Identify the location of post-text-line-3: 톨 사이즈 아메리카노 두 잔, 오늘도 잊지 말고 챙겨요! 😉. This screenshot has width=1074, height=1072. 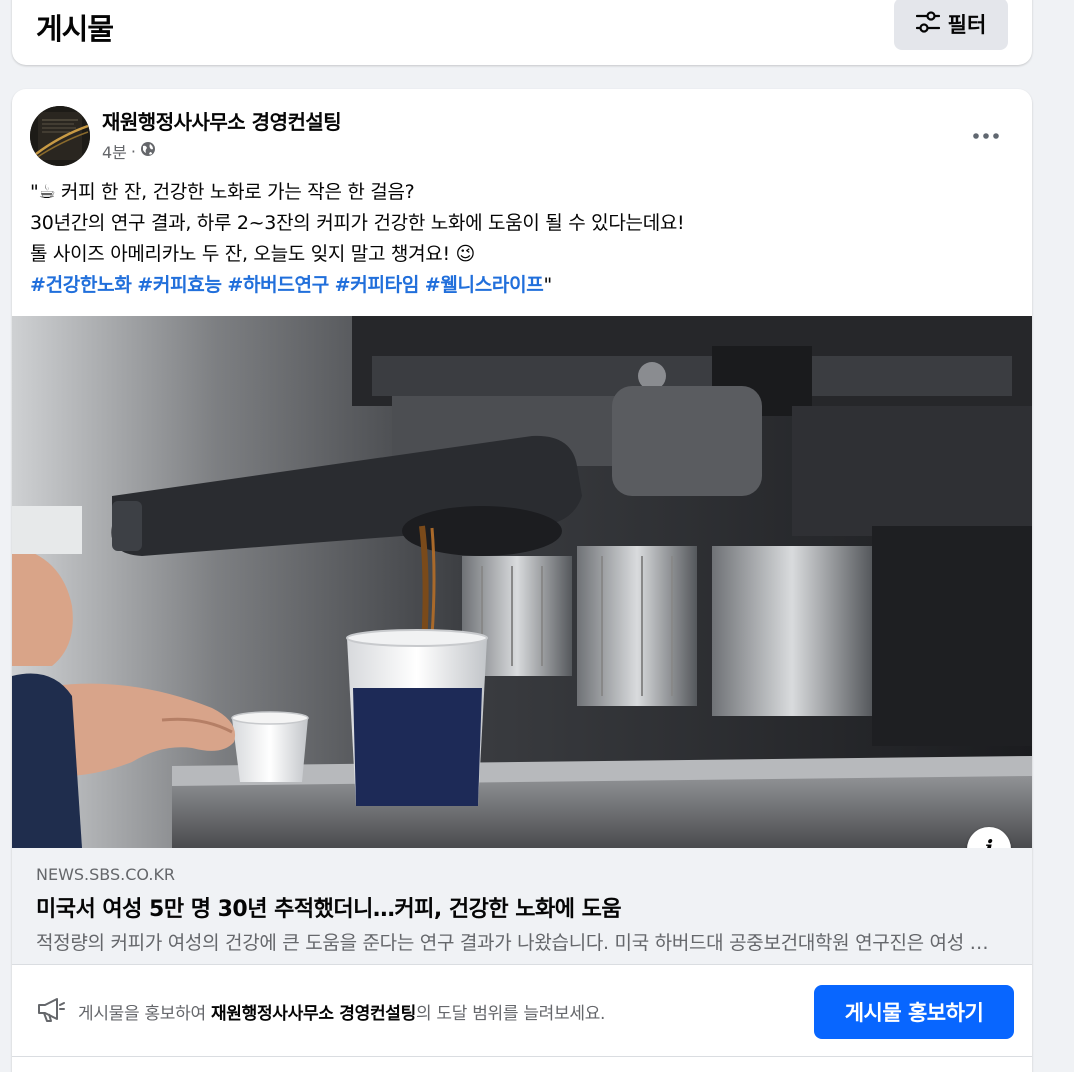
(520, 254).